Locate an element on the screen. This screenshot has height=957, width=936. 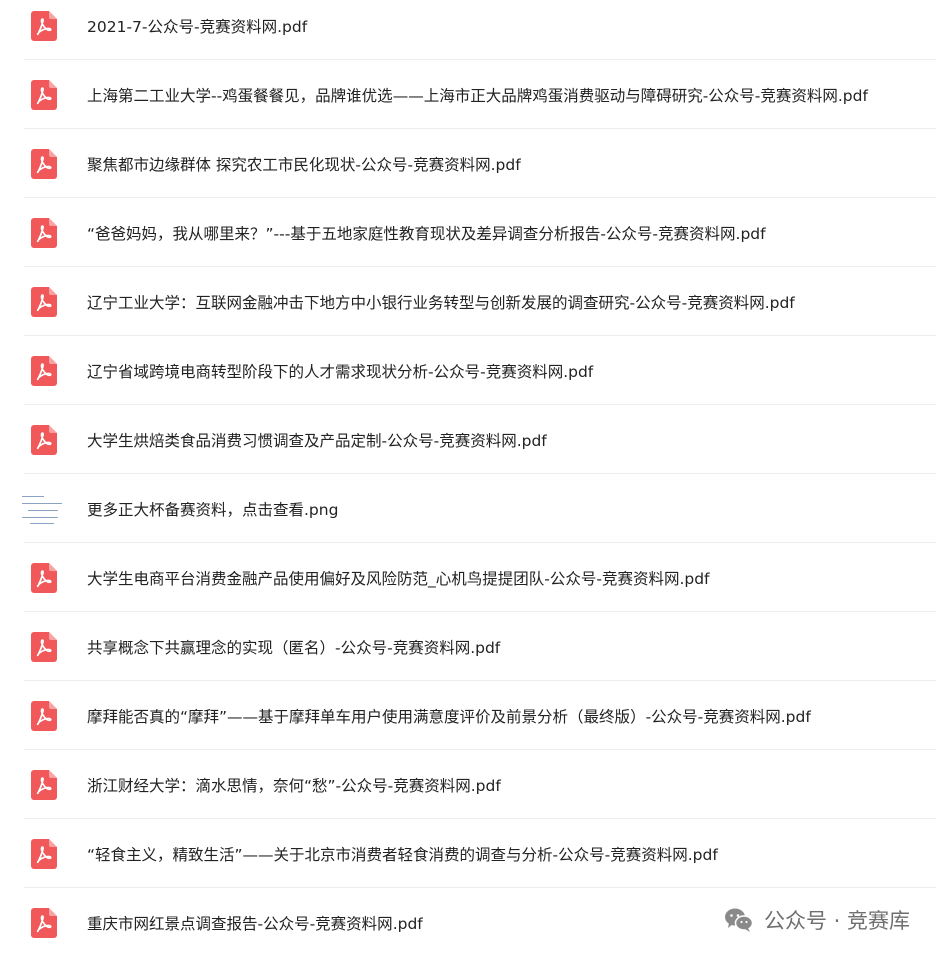
watermark-text: 公众号 · 竞赛库 is located at coordinates (836, 921).